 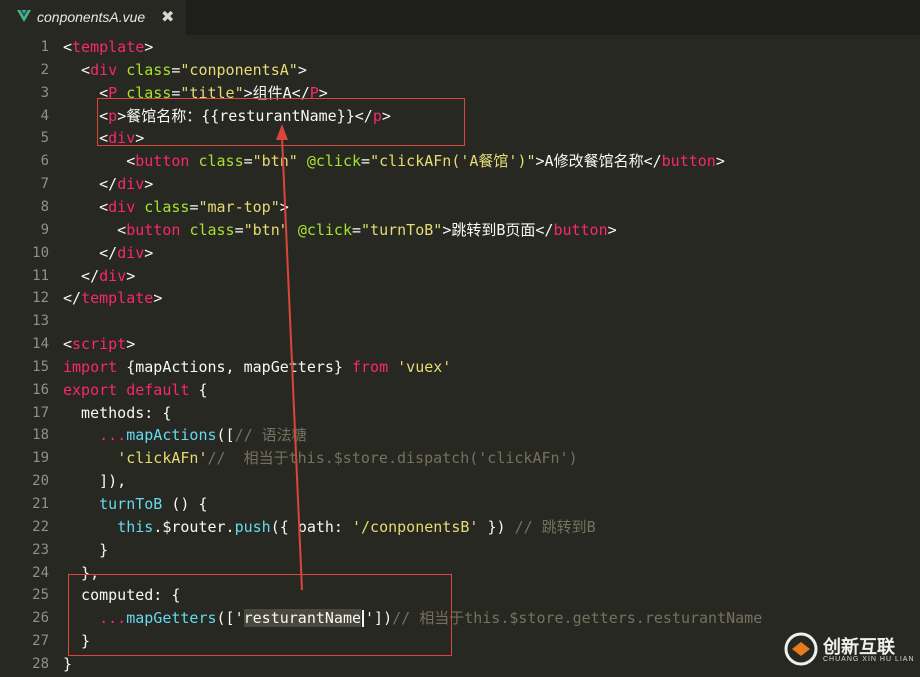 What do you see at coordinates (460, 276) in the screenshot?
I see `code-line: 11 </div>` at bounding box center [460, 276].